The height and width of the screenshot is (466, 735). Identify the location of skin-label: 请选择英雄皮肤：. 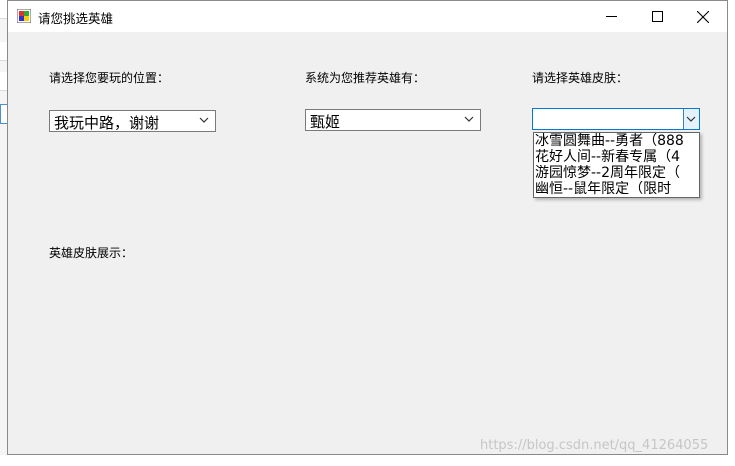
(580, 78).